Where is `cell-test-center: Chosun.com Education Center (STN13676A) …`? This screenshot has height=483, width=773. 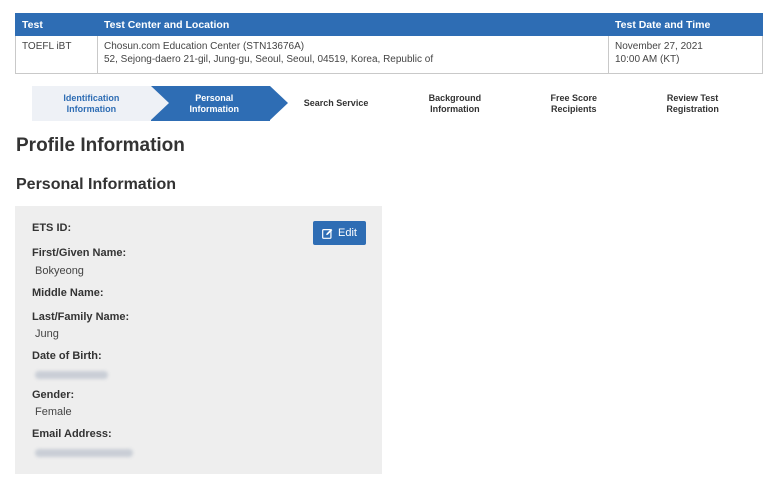 cell-test-center: Chosun.com Education Center (STN13676A) … is located at coordinates (353, 54).